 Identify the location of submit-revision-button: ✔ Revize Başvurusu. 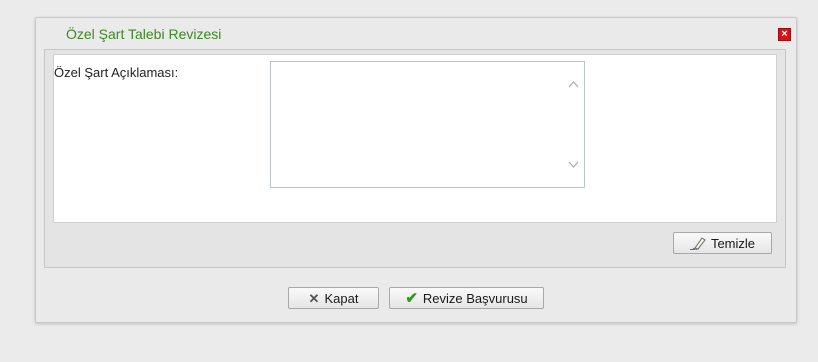
(466, 298).